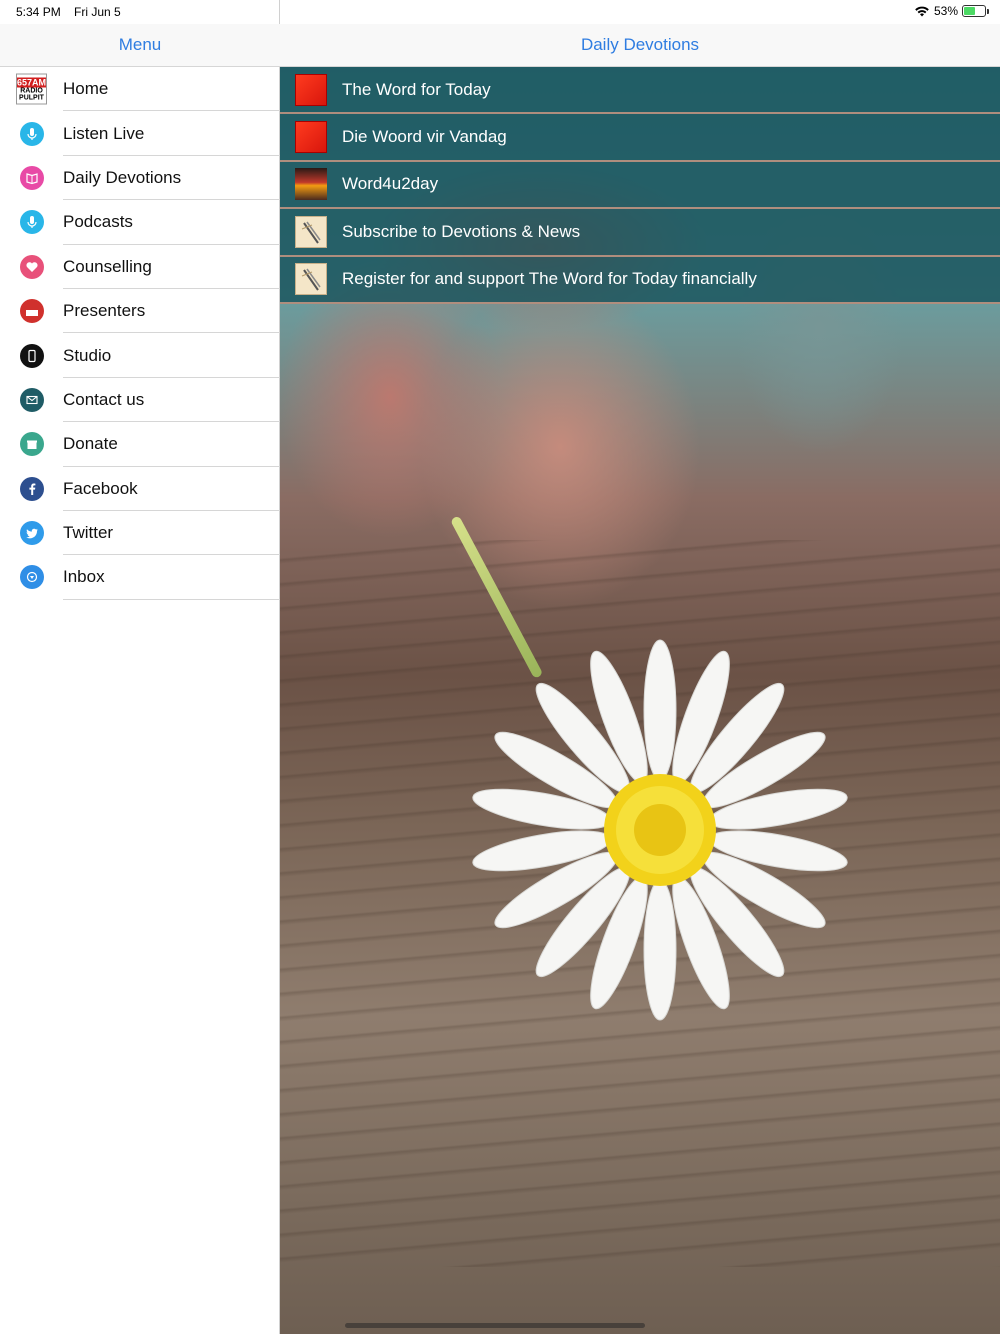 The height and width of the screenshot is (1334, 1000). I want to click on sidebar-item-inbox: Inbox, so click(140, 577).